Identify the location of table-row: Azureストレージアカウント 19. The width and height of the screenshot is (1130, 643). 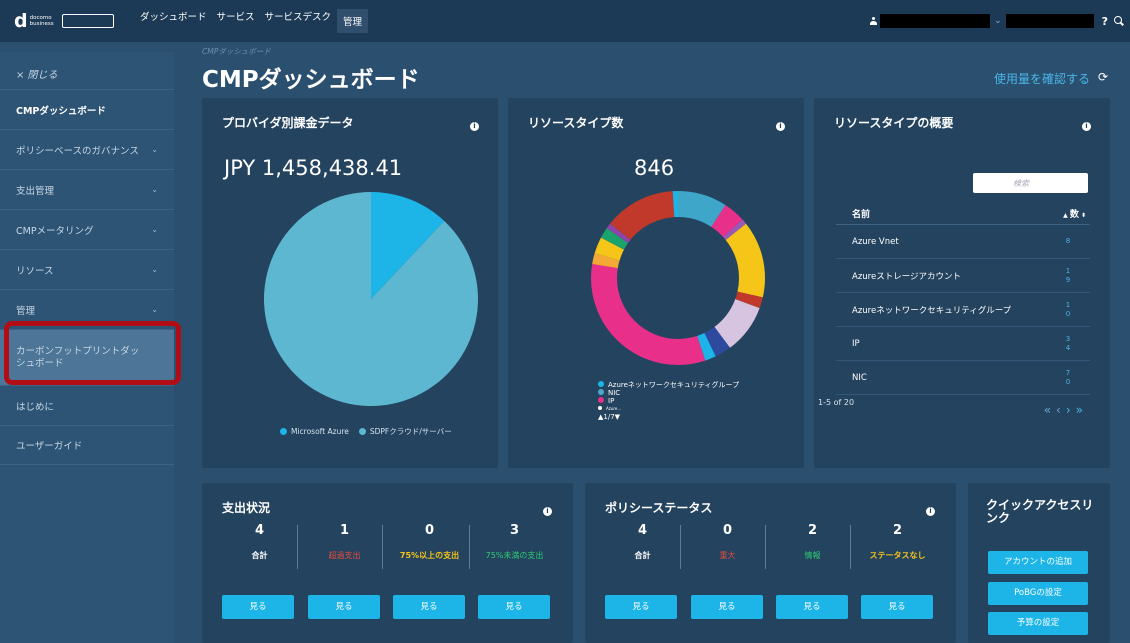
(963, 276).